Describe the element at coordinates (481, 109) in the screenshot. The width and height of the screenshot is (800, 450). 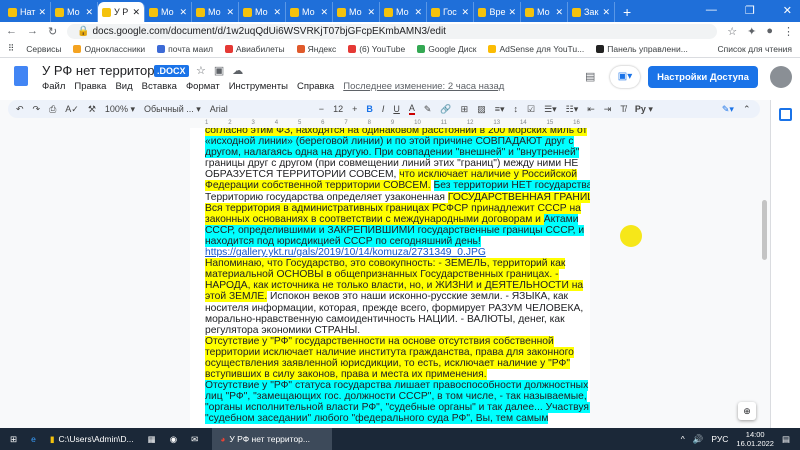
I see `image-icon: ▨` at that location.